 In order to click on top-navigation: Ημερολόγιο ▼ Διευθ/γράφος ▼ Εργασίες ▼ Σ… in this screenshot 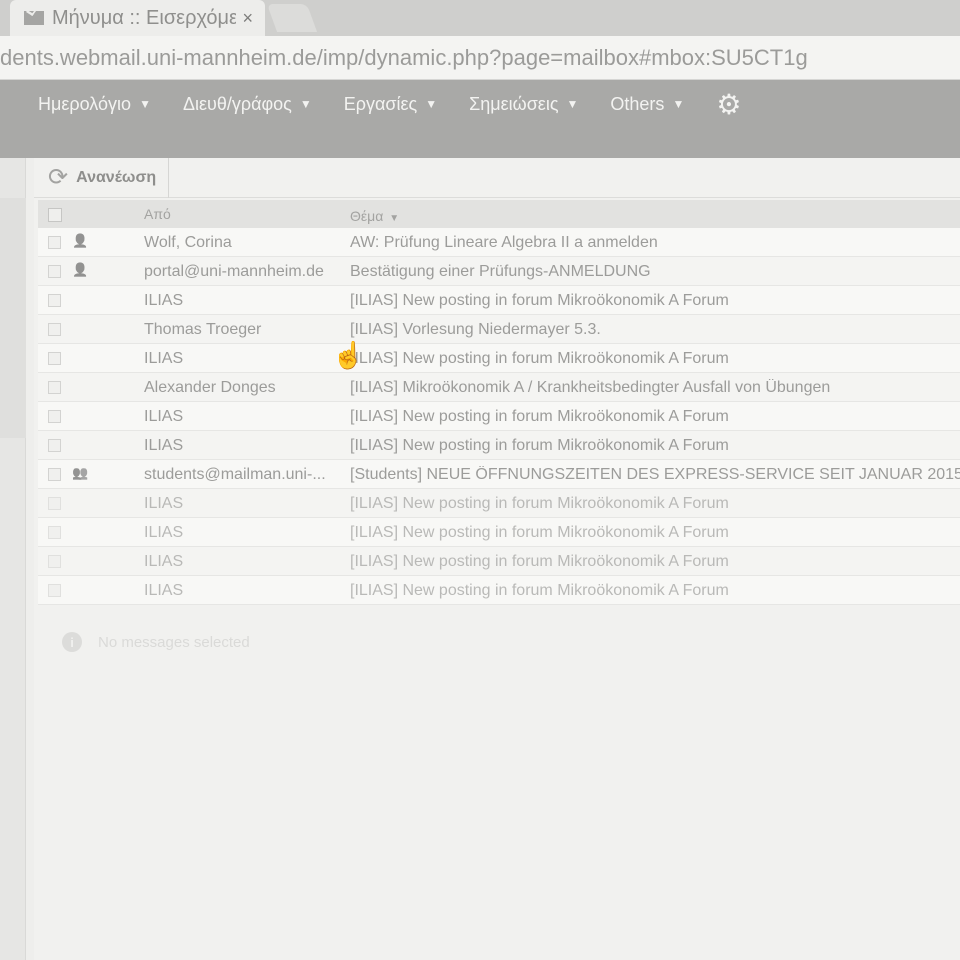, I will do `click(480, 119)`.